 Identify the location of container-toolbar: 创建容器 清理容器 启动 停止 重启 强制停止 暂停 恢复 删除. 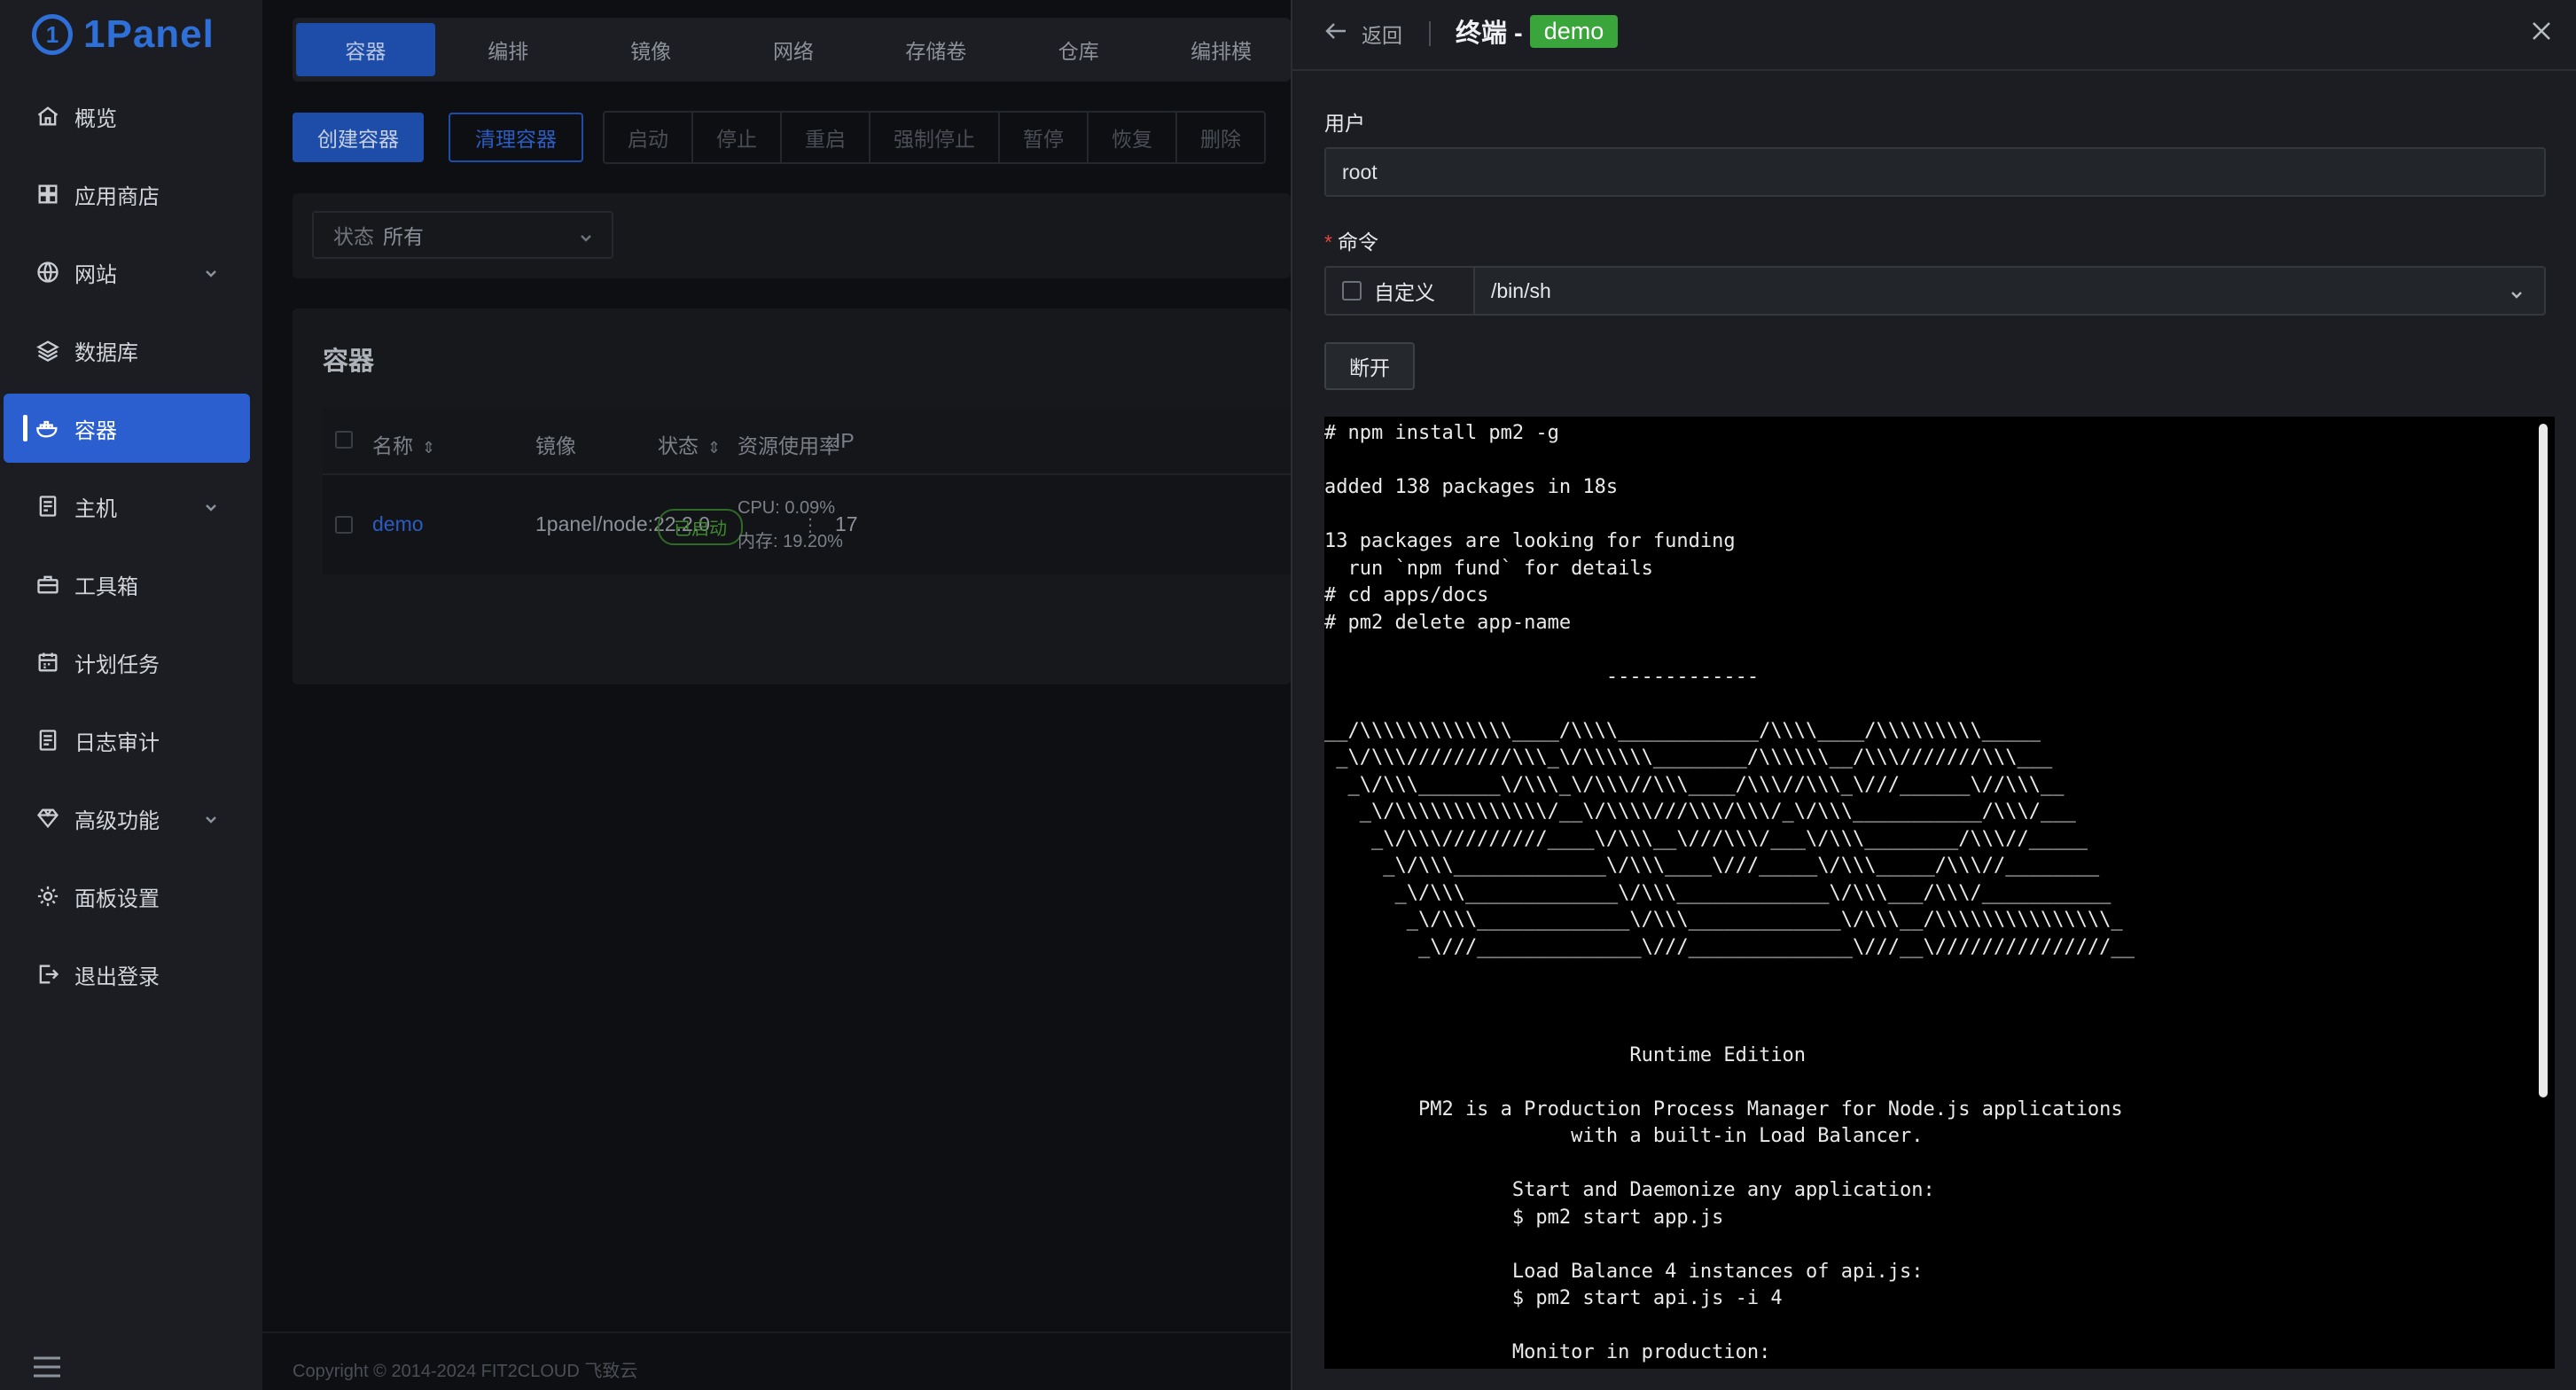
(779, 137).